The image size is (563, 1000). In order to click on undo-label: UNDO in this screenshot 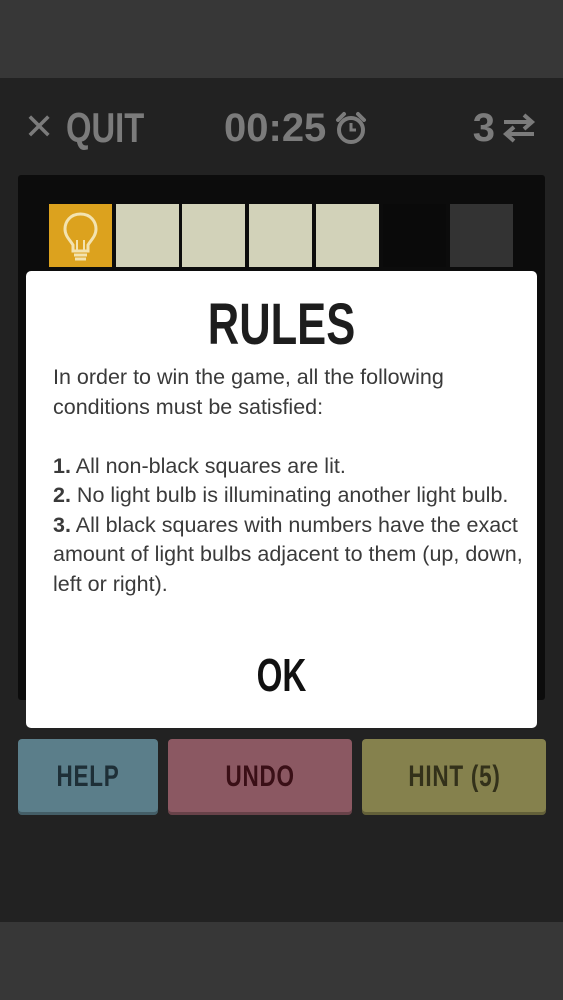, I will do `click(260, 776)`.